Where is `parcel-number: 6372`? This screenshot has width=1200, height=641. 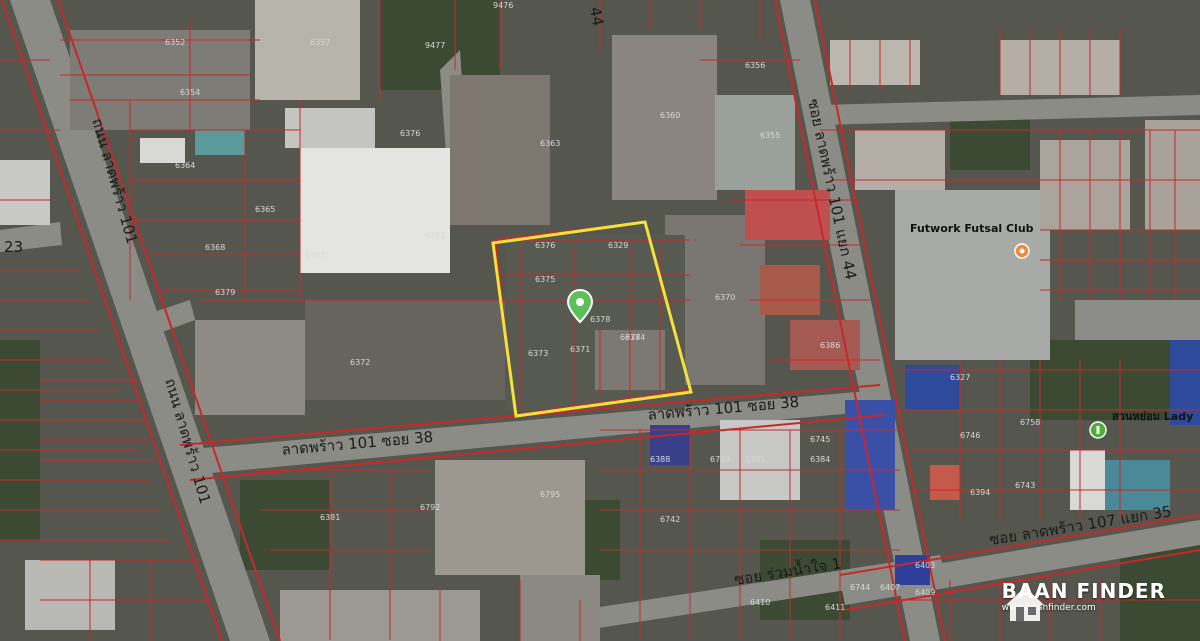 parcel-number: 6372 is located at coordinates (360, 362).